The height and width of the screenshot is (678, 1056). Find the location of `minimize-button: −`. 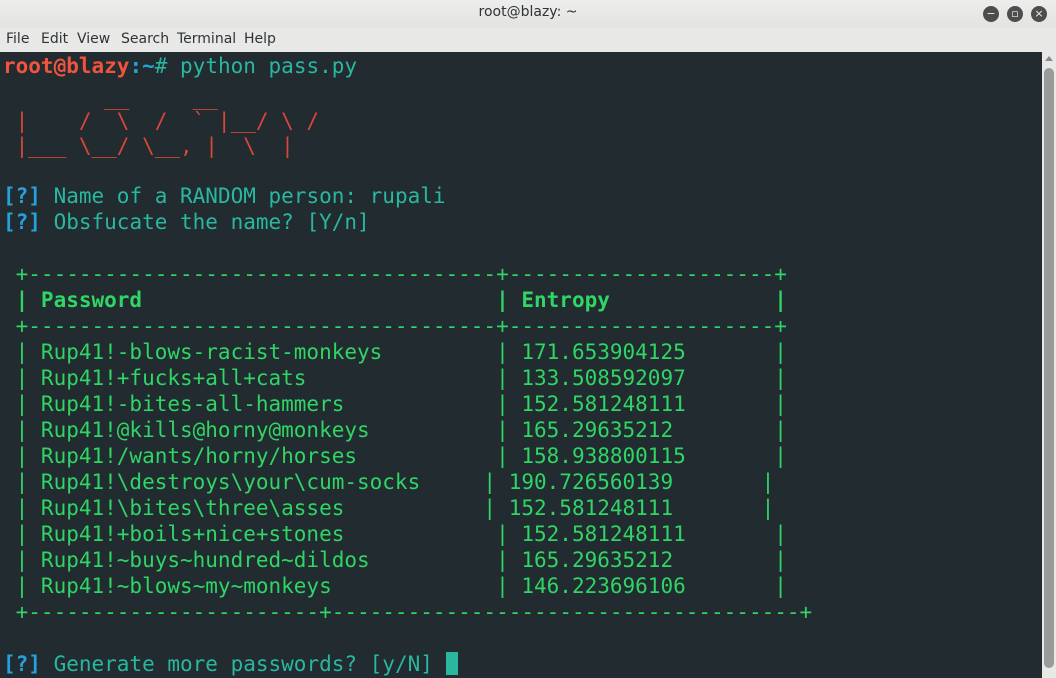

minimize-button: − is located at coordinates (991, 14).